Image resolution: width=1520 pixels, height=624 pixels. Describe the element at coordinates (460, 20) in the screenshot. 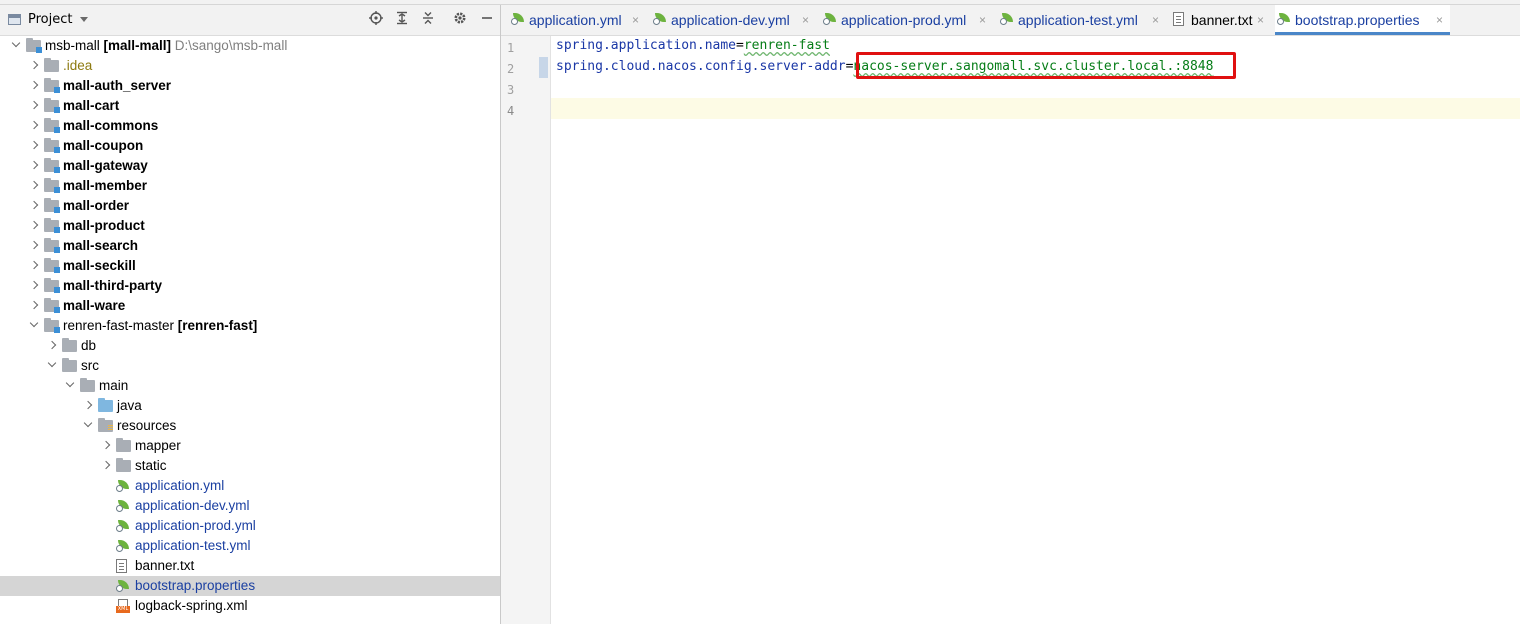

I see `gear-icon` at that location.